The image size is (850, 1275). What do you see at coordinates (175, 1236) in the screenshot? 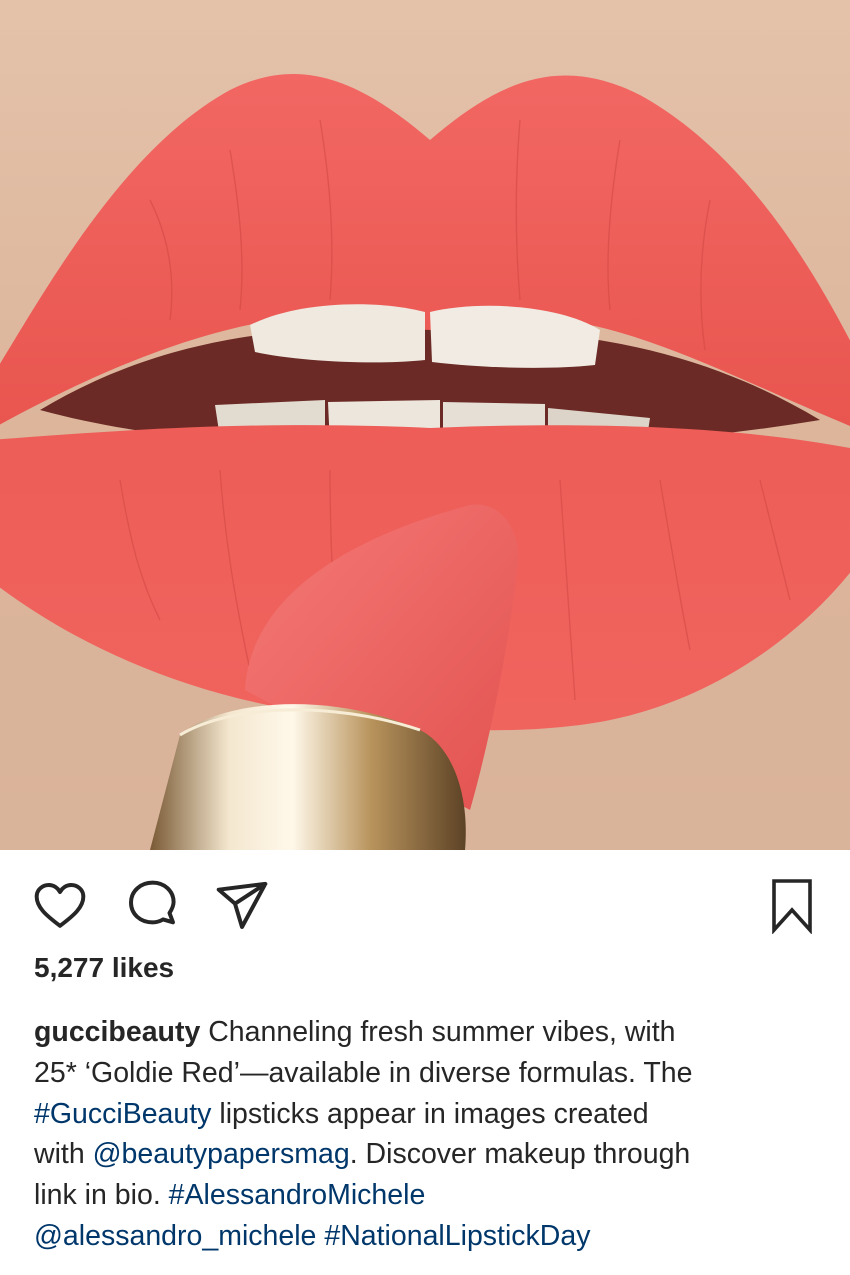
I see `mention-link: @alessandro_michele` at bounding box center [175, 1236].